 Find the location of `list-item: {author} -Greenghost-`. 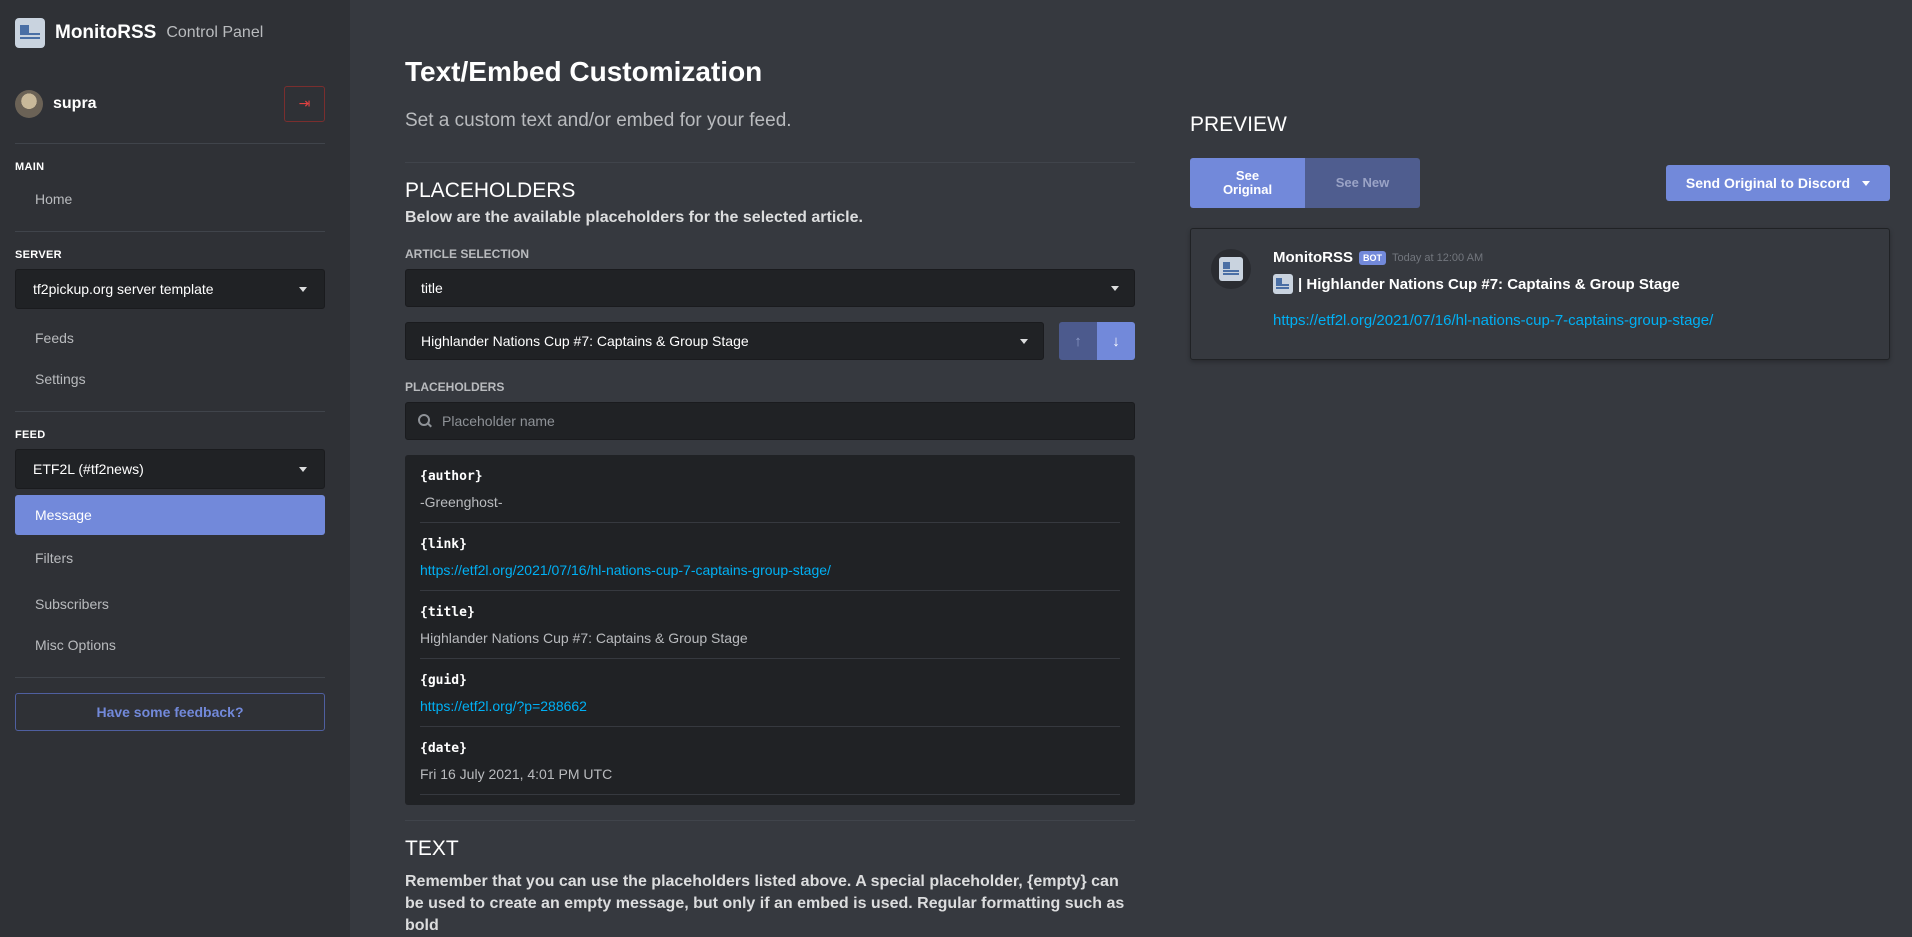

list-item: {author} -Greenghost- is located at coordinates (770, 489).